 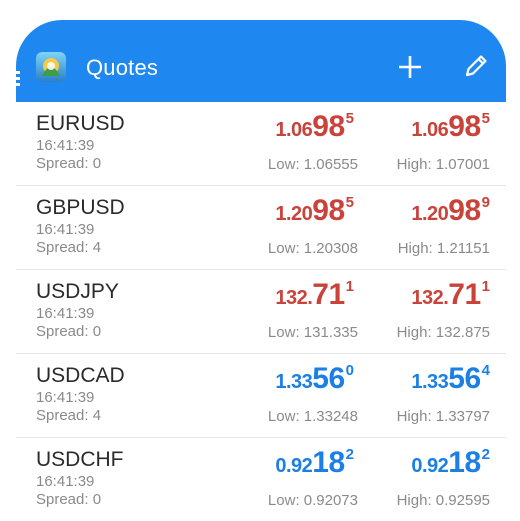 I want to click on symbol-name: GBPUSD, so click(x=80, y=207).